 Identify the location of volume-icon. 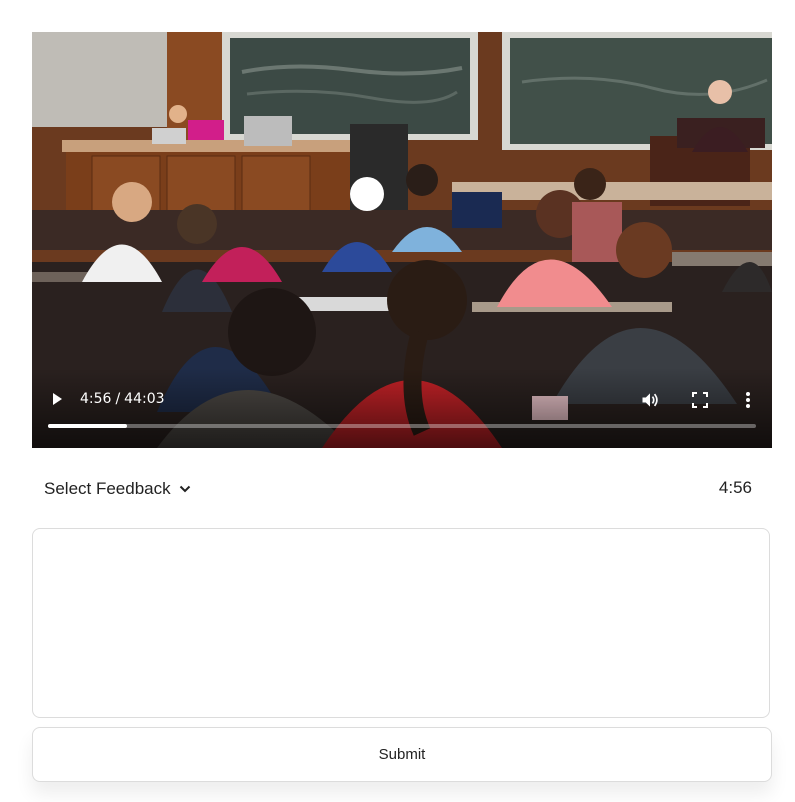
(650, 400).